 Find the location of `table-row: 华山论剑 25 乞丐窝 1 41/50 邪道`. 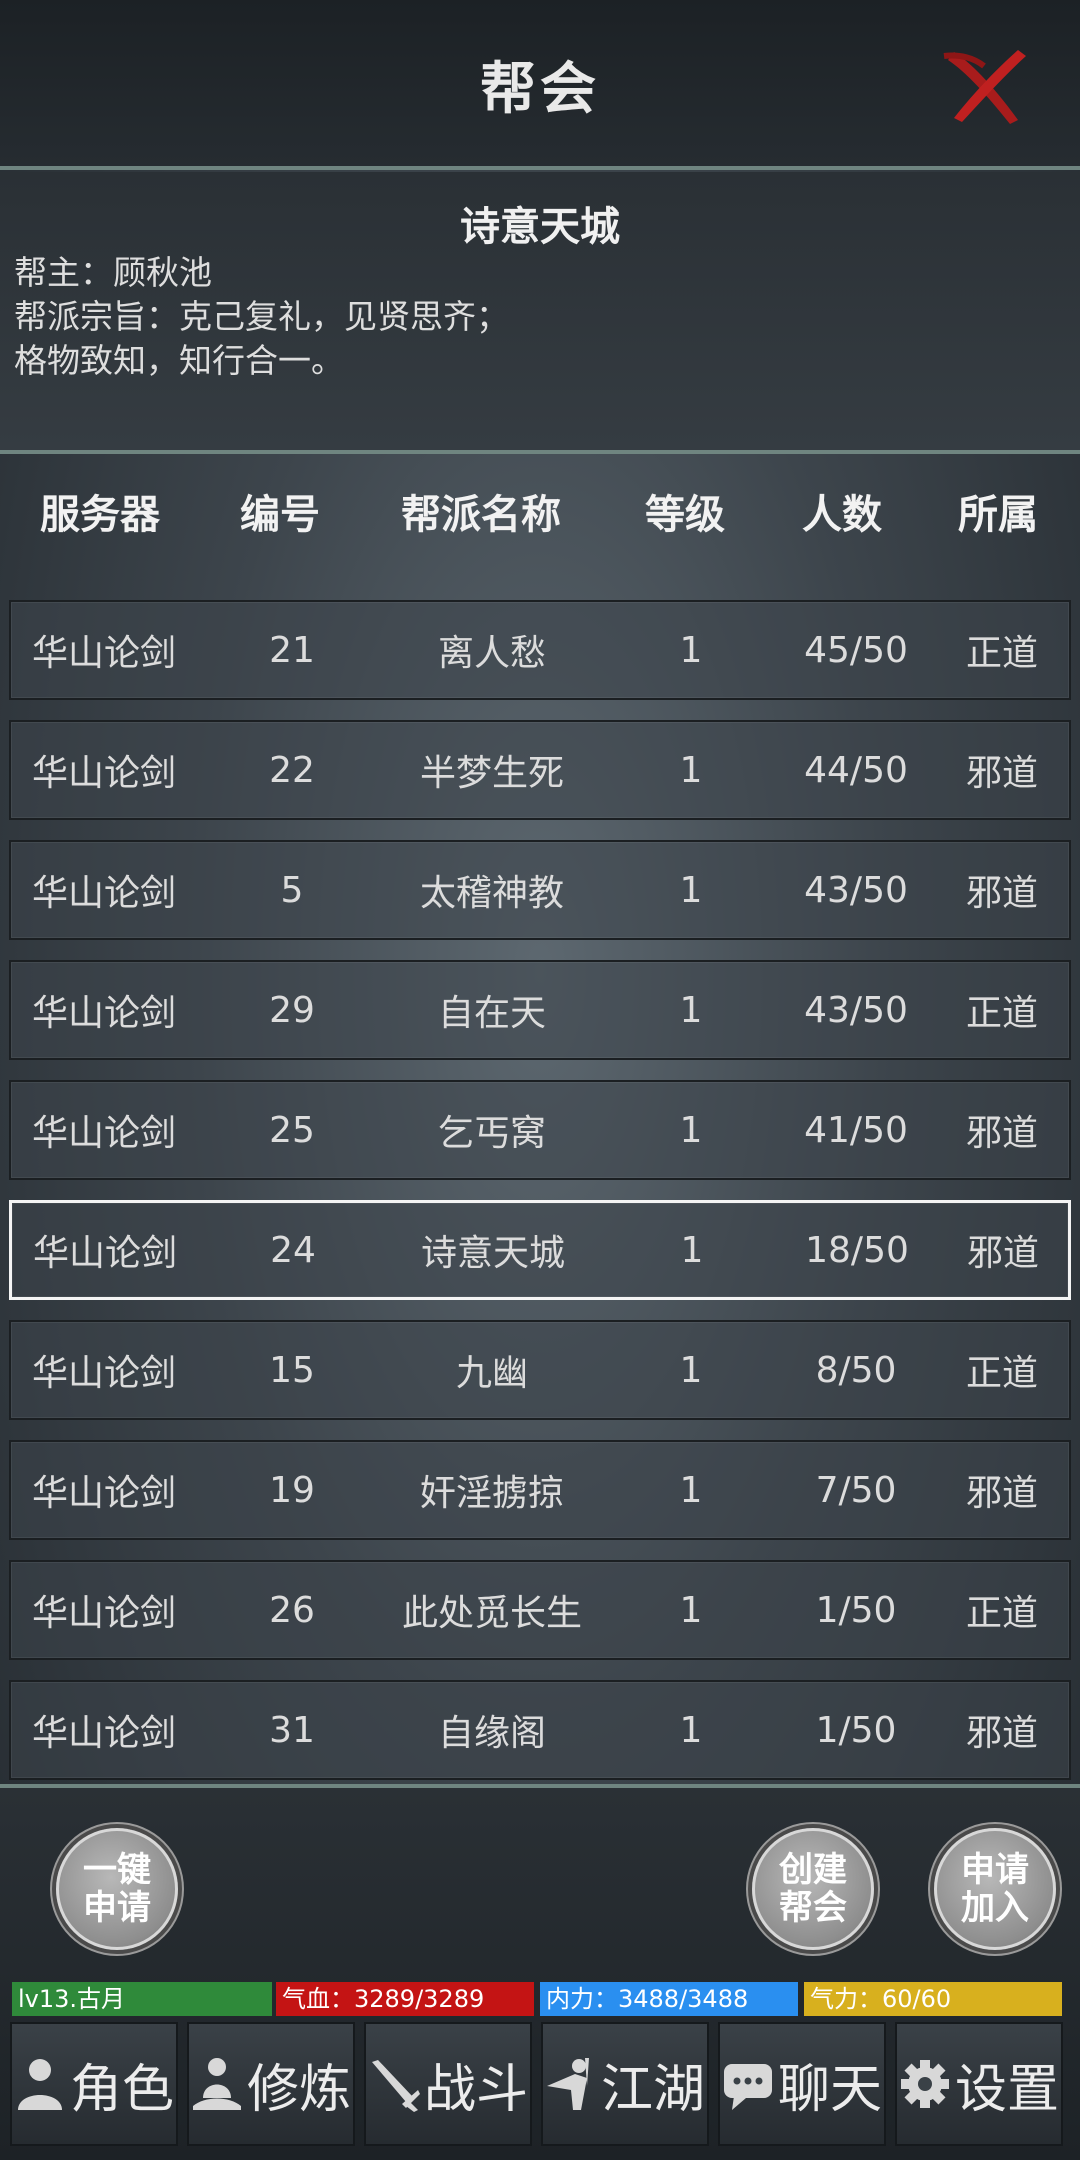

table-row: 华山论剑 25 乞丐窝 1 41/50 邪道 is located at coordinates (540, 1130).